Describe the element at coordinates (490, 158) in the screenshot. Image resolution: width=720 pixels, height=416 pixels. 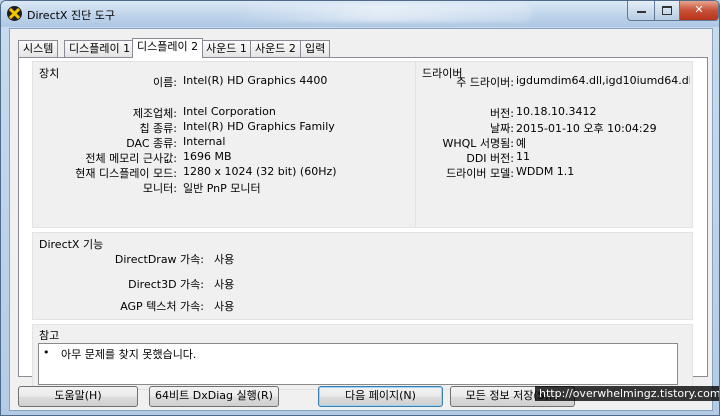
I see `ddi-version-label: DDI 버전:` at that location.